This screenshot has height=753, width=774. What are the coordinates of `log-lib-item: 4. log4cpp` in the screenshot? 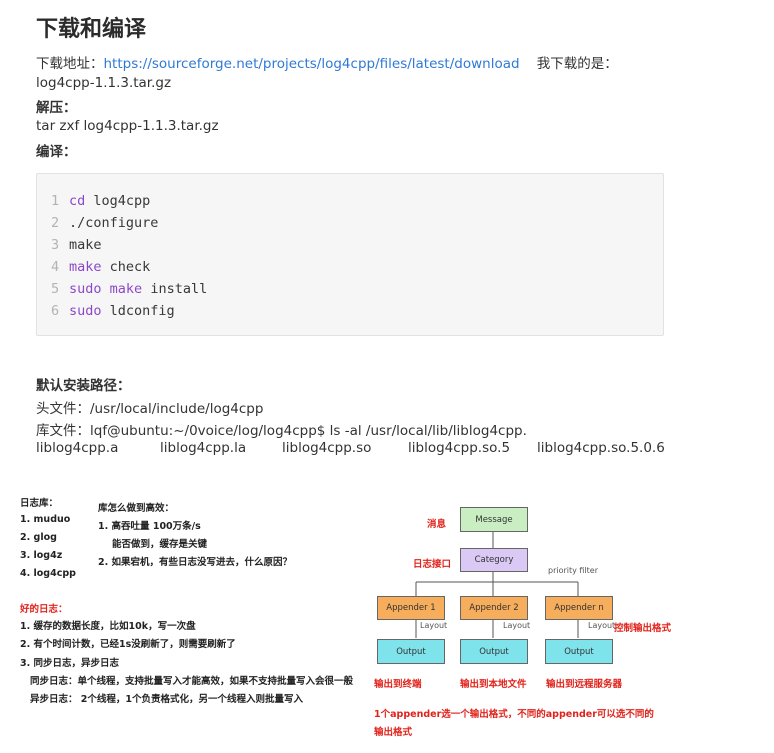 It's located at (48, 573).